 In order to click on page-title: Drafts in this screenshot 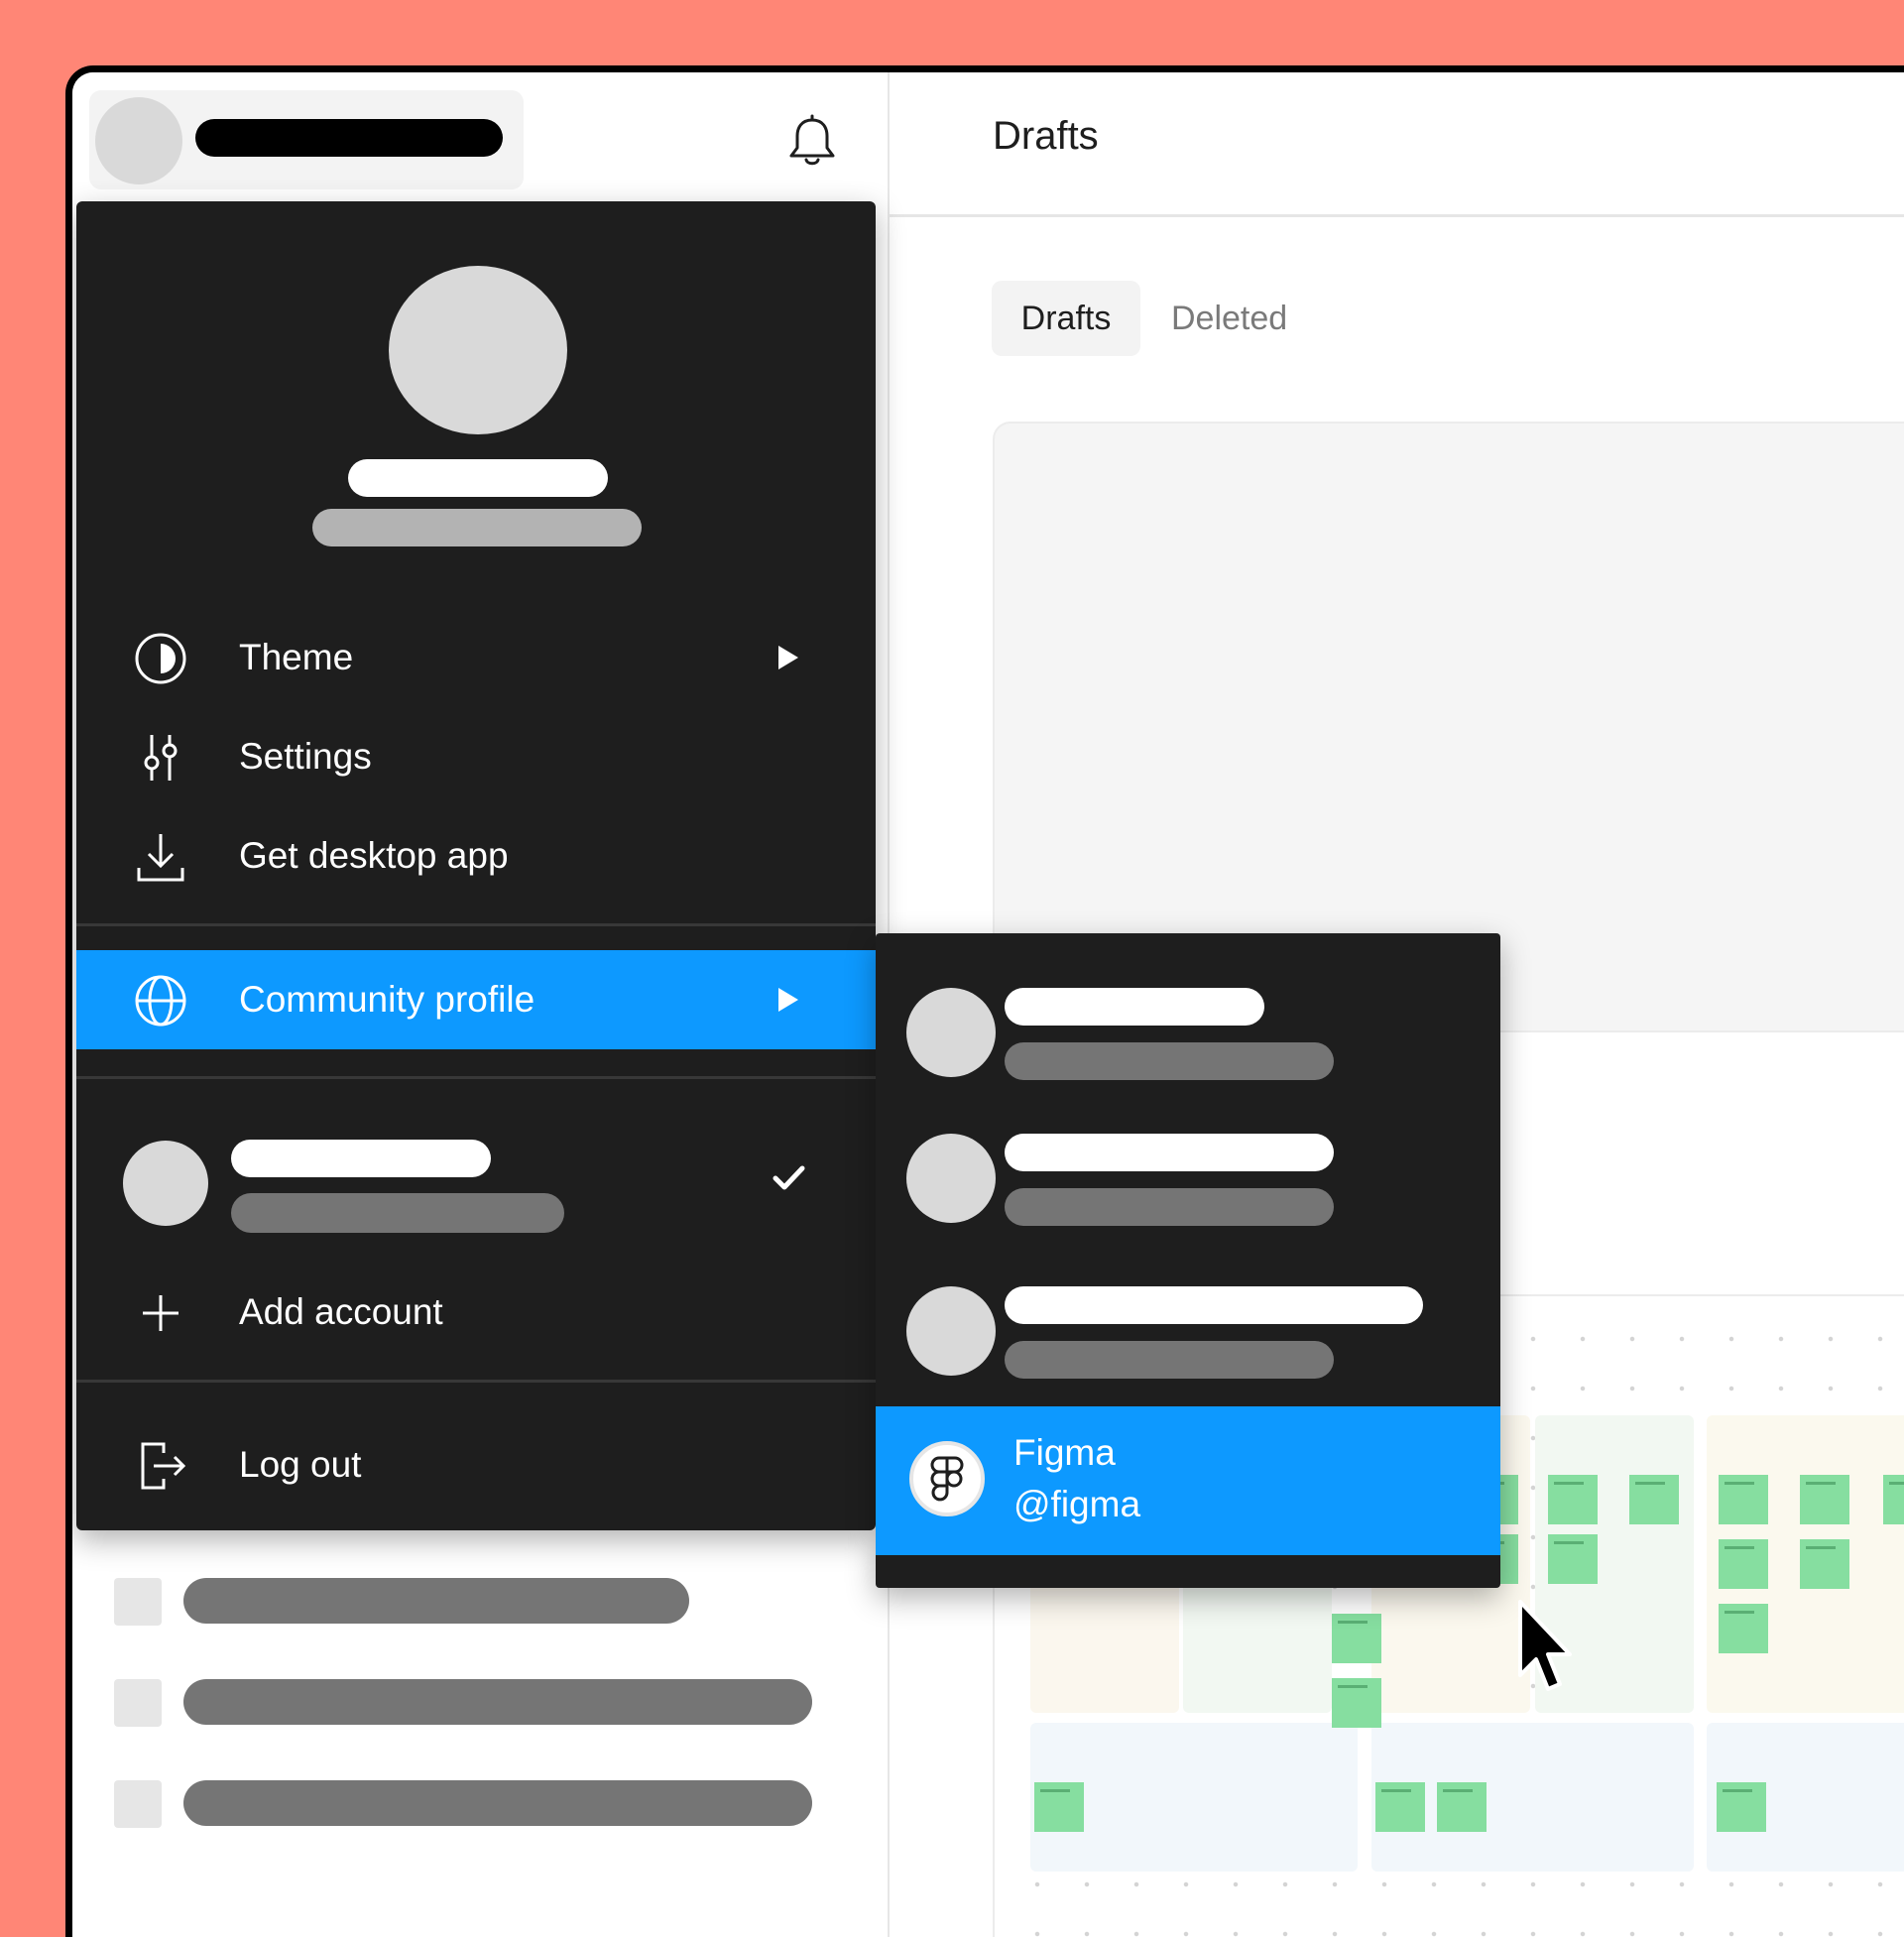, I will do `click(1046, 136)`.